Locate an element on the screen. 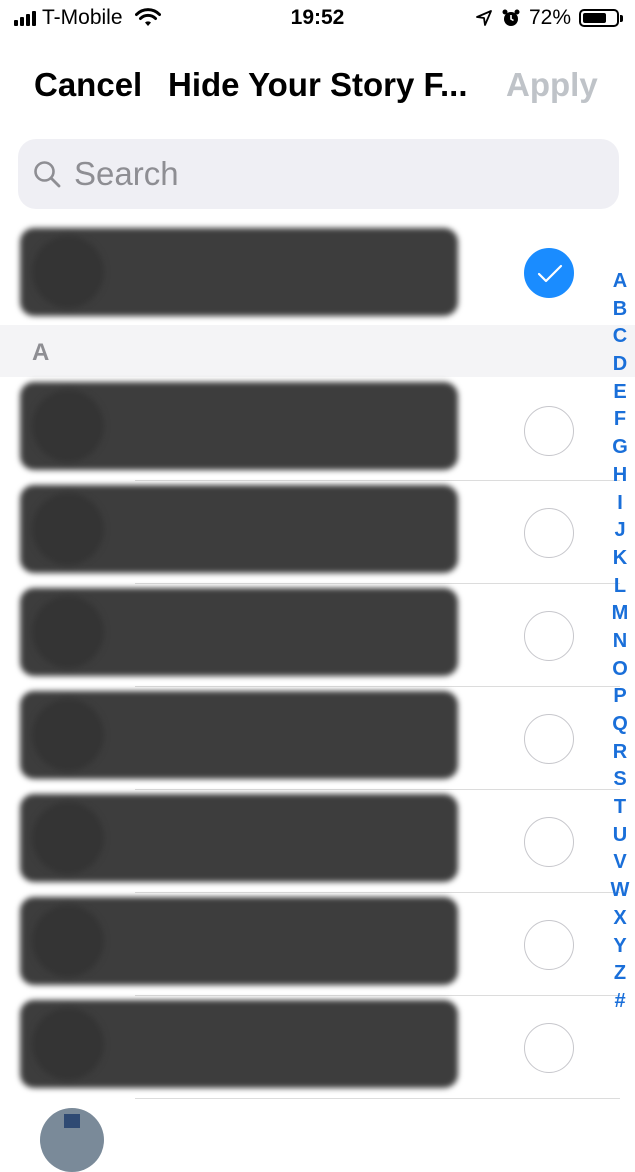 Image resolution: width=635 pixels, height=1172 pixels. index-letter: G is located at coordinates (620, 448).